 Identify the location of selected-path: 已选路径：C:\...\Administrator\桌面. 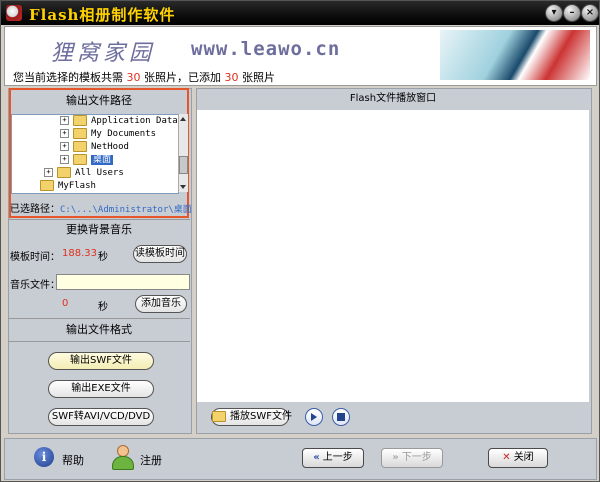
(101, 209).